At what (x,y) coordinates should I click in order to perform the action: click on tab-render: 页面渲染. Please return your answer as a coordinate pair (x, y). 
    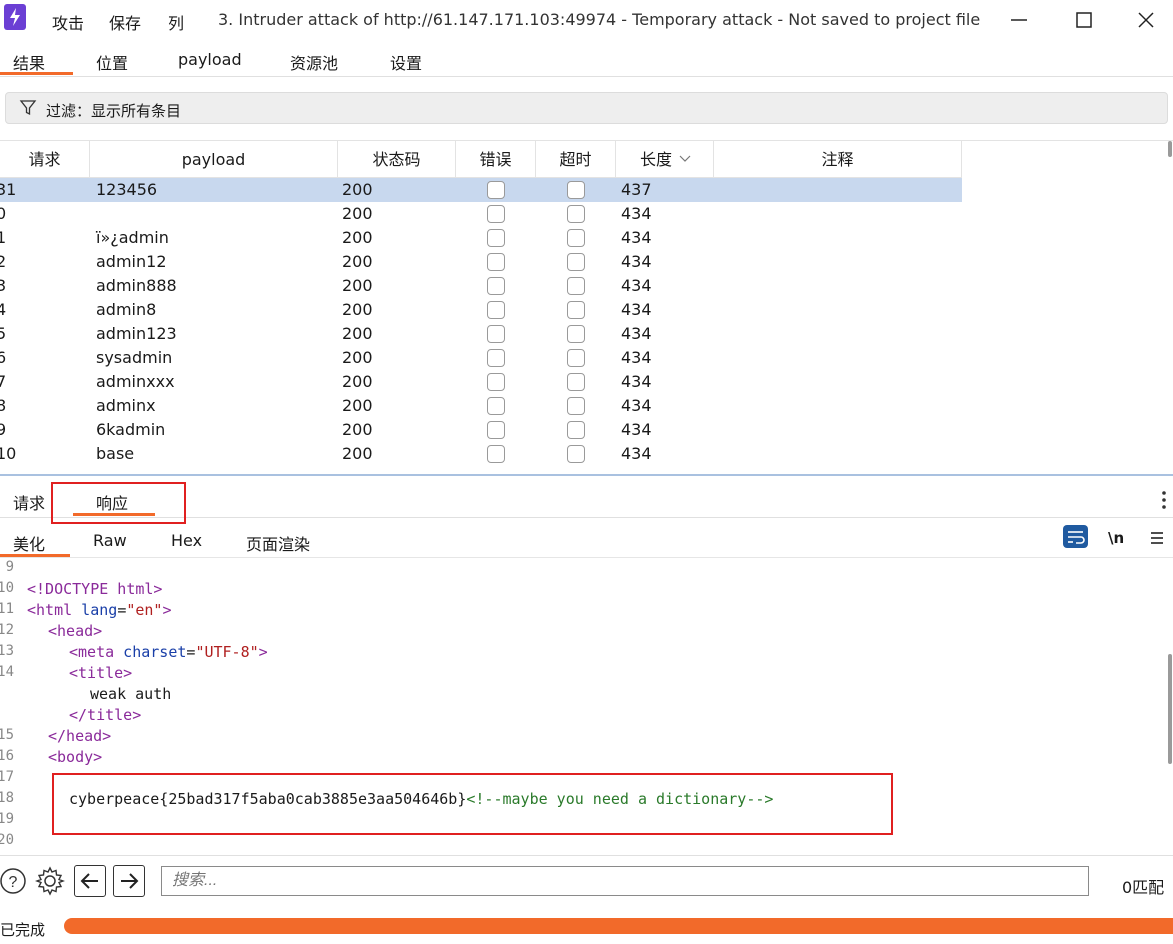
    Looking at the image, I should click on (278, 543).